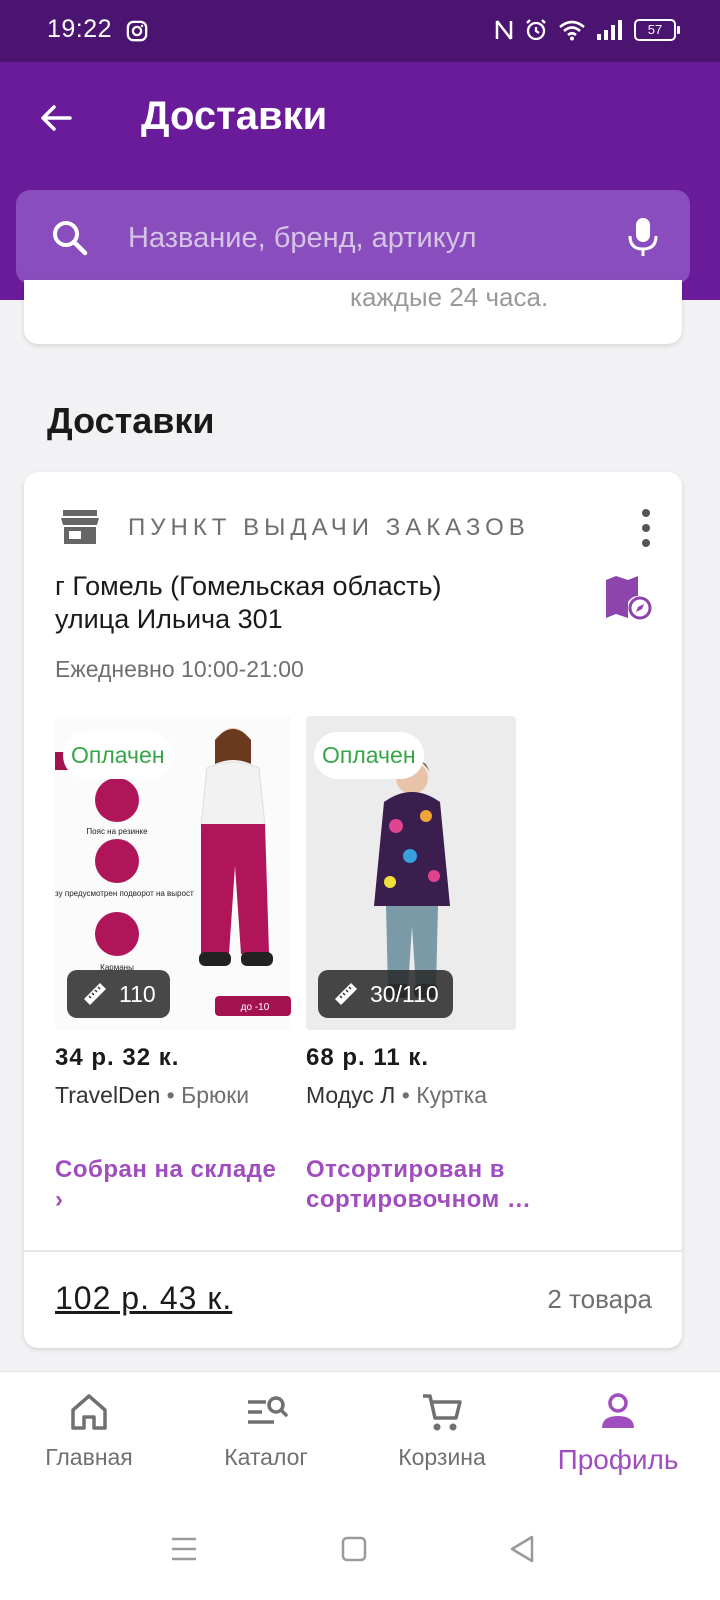  Describe the element at coordinates (179, 669) in the screenshot. I see `working-hours: Ежедневно 10:00-21:00` at that location.